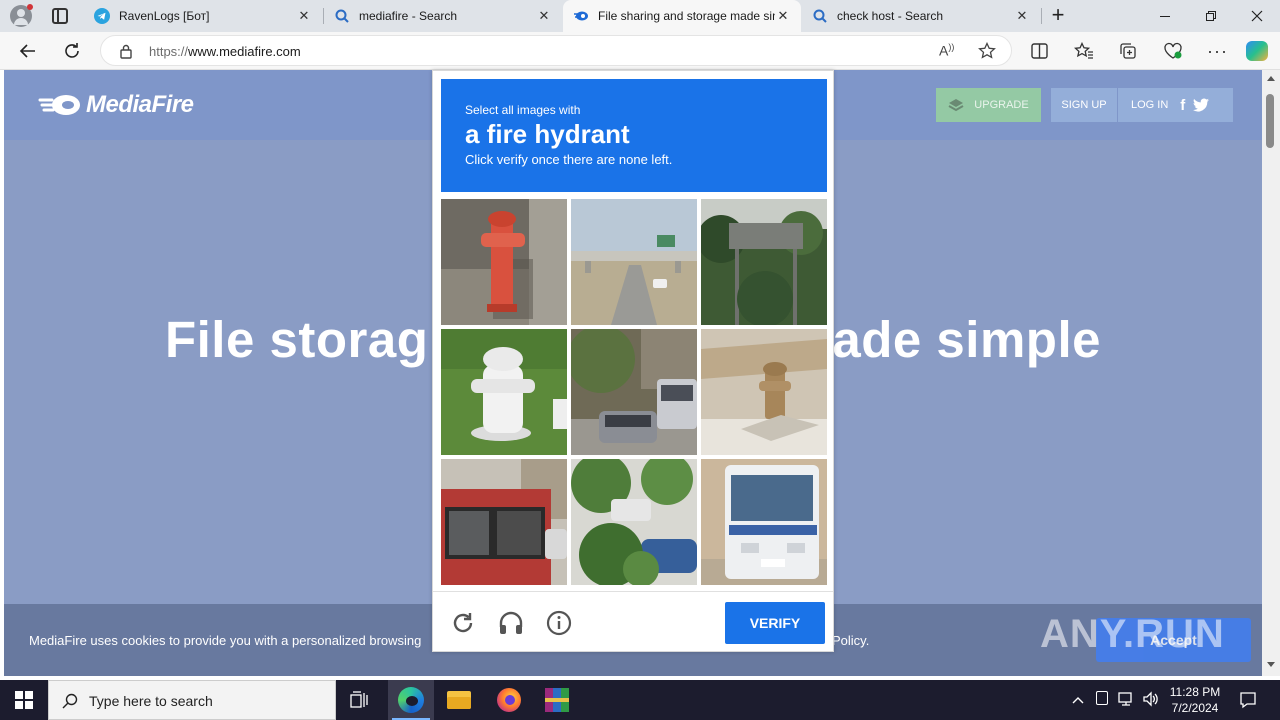  Describe the element at coordinates (686, 16) in the screenshot. I see `tab-title: File sharing and storage made simple` at that location.